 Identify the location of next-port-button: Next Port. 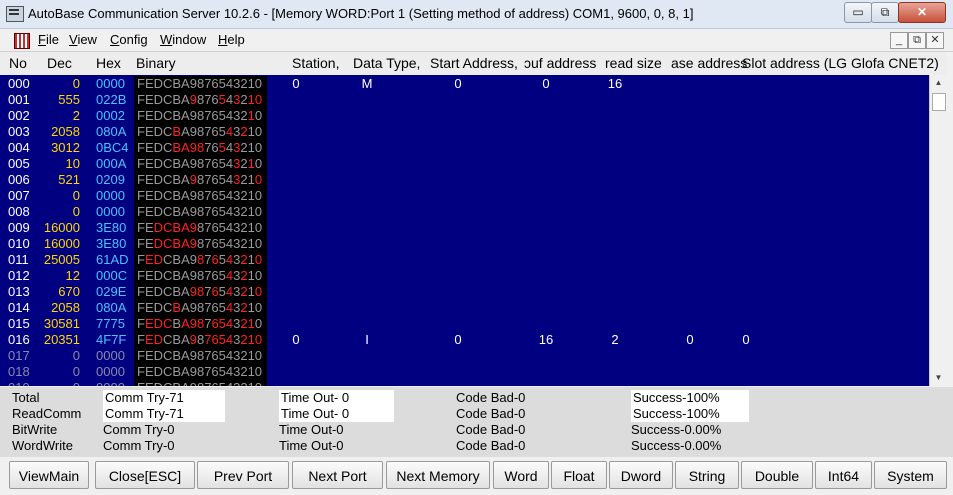
(337, 475).